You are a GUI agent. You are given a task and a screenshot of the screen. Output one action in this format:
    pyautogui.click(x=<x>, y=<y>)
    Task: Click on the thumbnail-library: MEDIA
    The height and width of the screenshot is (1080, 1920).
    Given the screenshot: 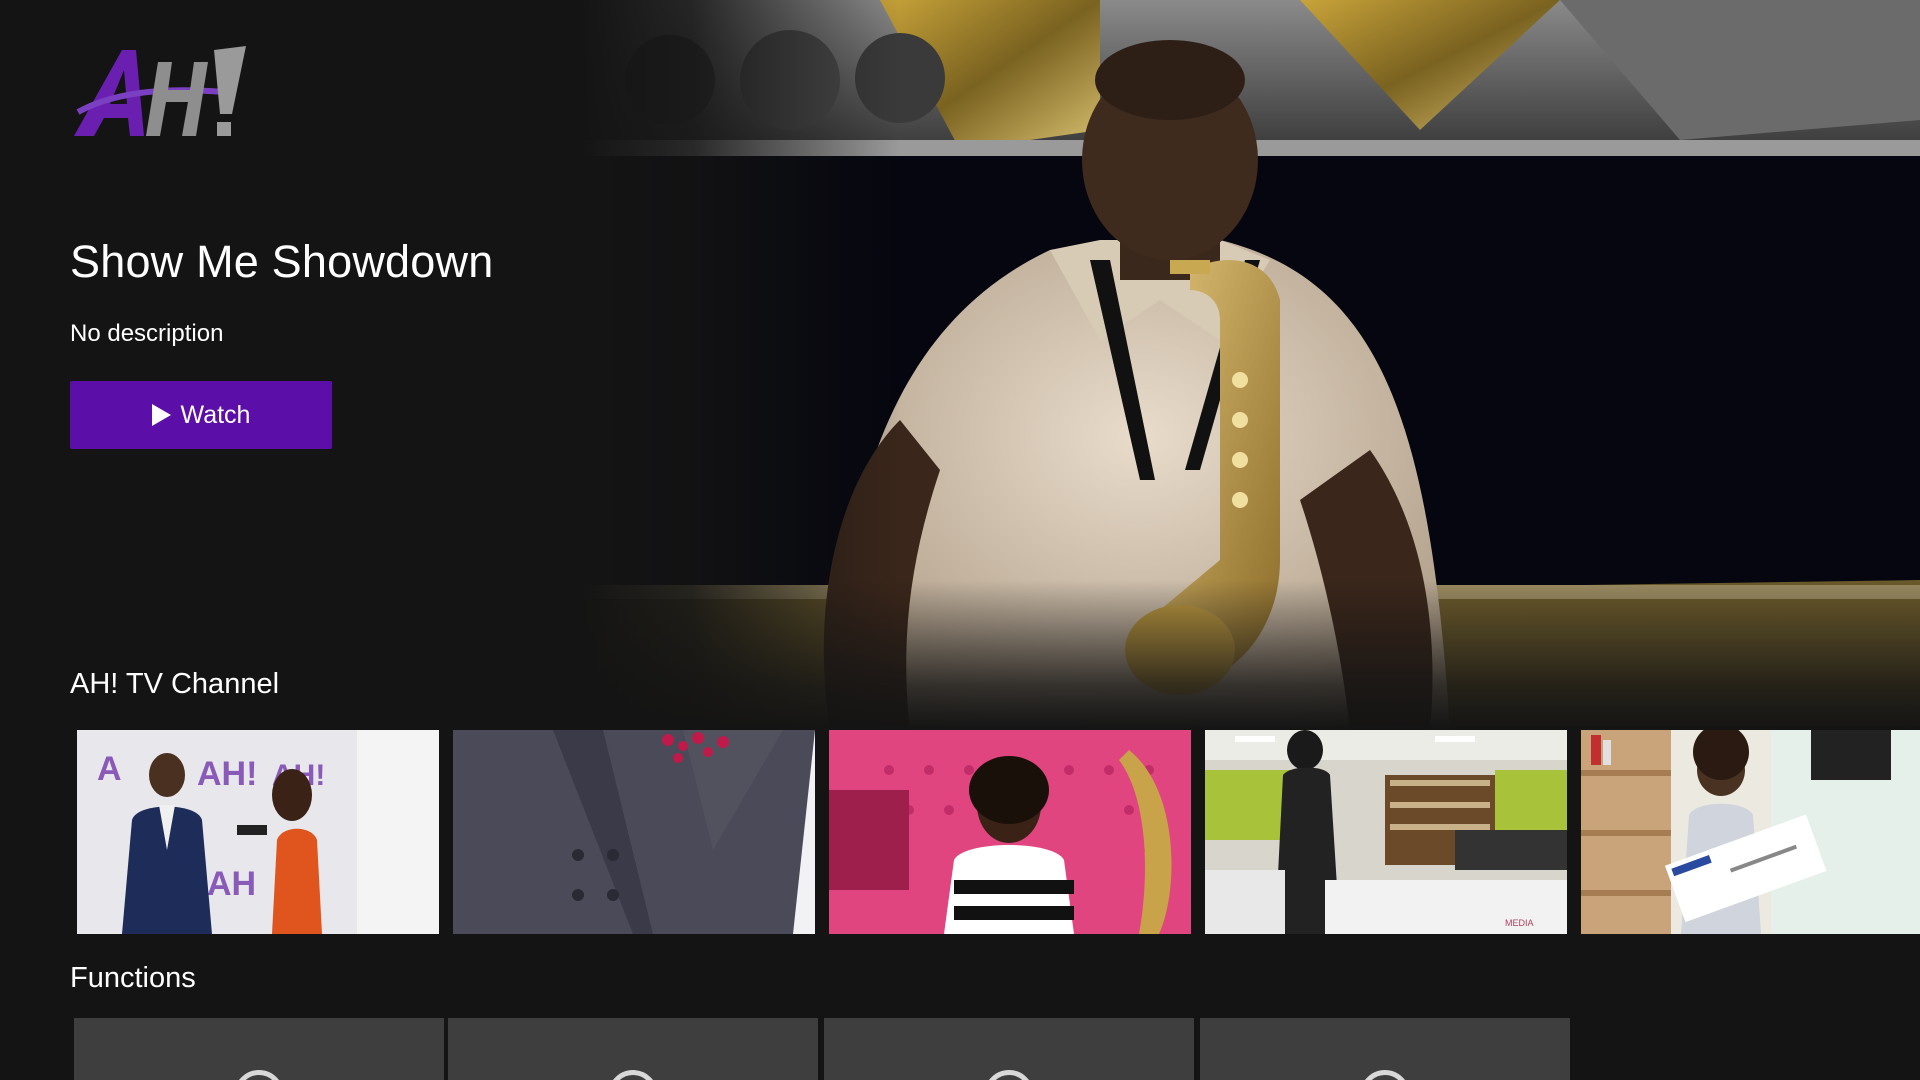 What is the action you would take?
    pyautogui.click(x=1386, y=832)
    